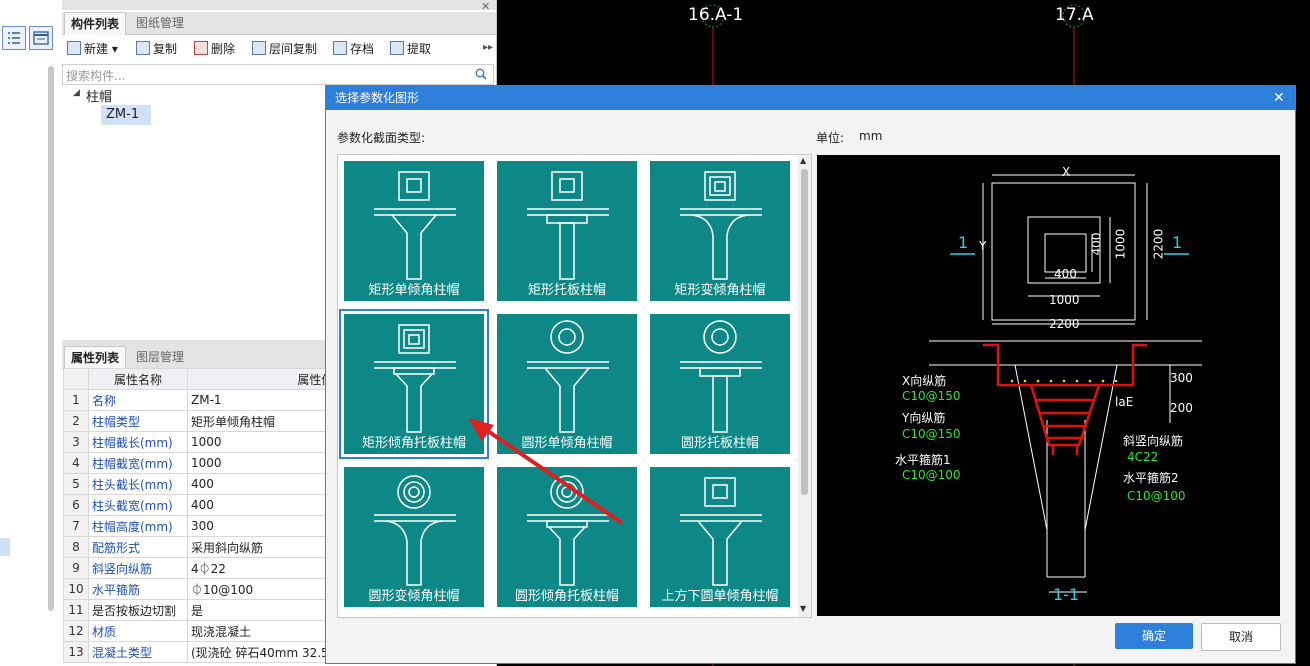 The image size is (1310, 666). I want to click on tab-drawing-management: 图纸管理, so click(160, 23).